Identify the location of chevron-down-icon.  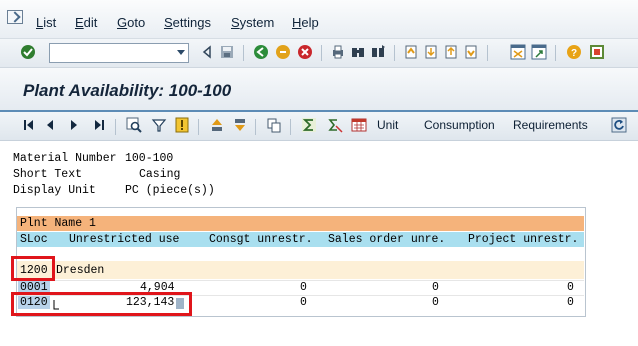
(181, 52).